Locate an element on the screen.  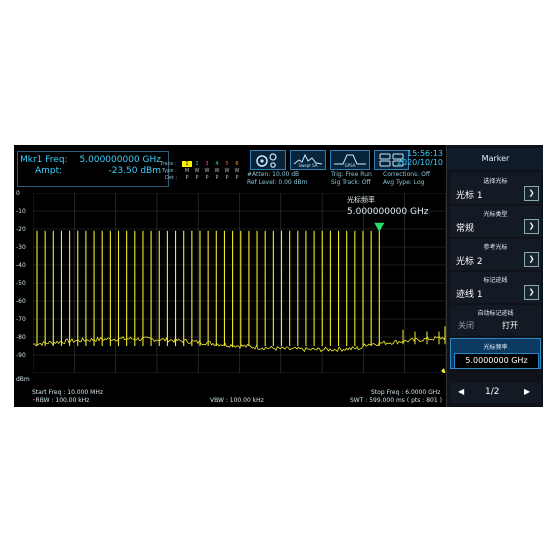
prev-page-icon: ◀ is located at coordinates (461, 391).